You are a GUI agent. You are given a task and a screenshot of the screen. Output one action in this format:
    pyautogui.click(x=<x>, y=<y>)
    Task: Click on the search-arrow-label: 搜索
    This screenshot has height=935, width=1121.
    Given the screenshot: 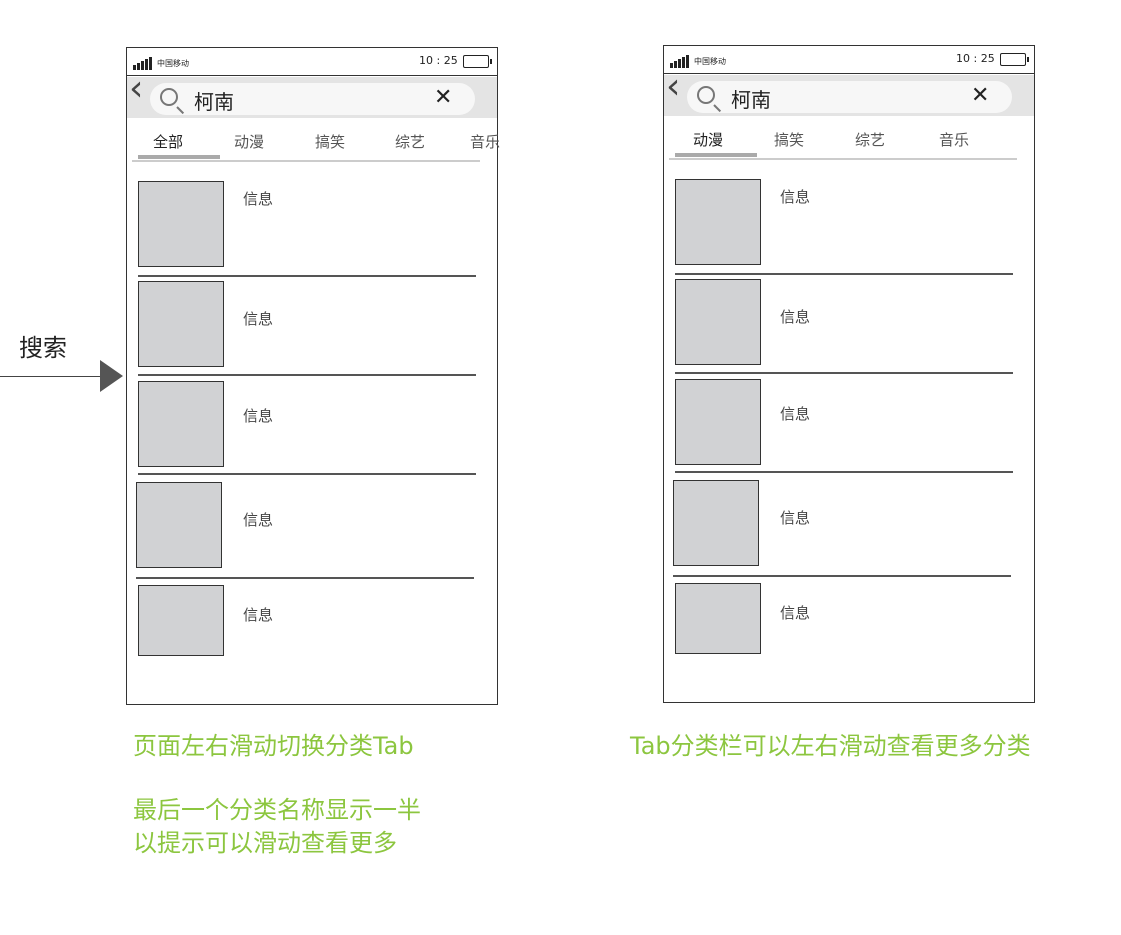 What is the action you would take?
    pyautogui.click(x=43, y=348)
    